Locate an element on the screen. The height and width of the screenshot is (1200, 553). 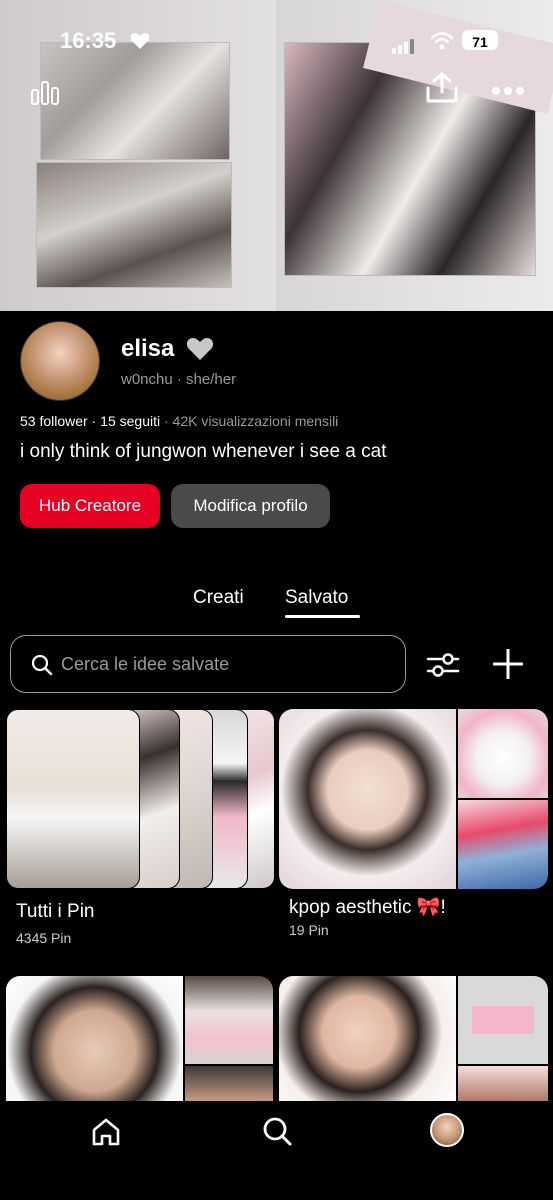
board-all-pins is located at coordinates (140, 799).